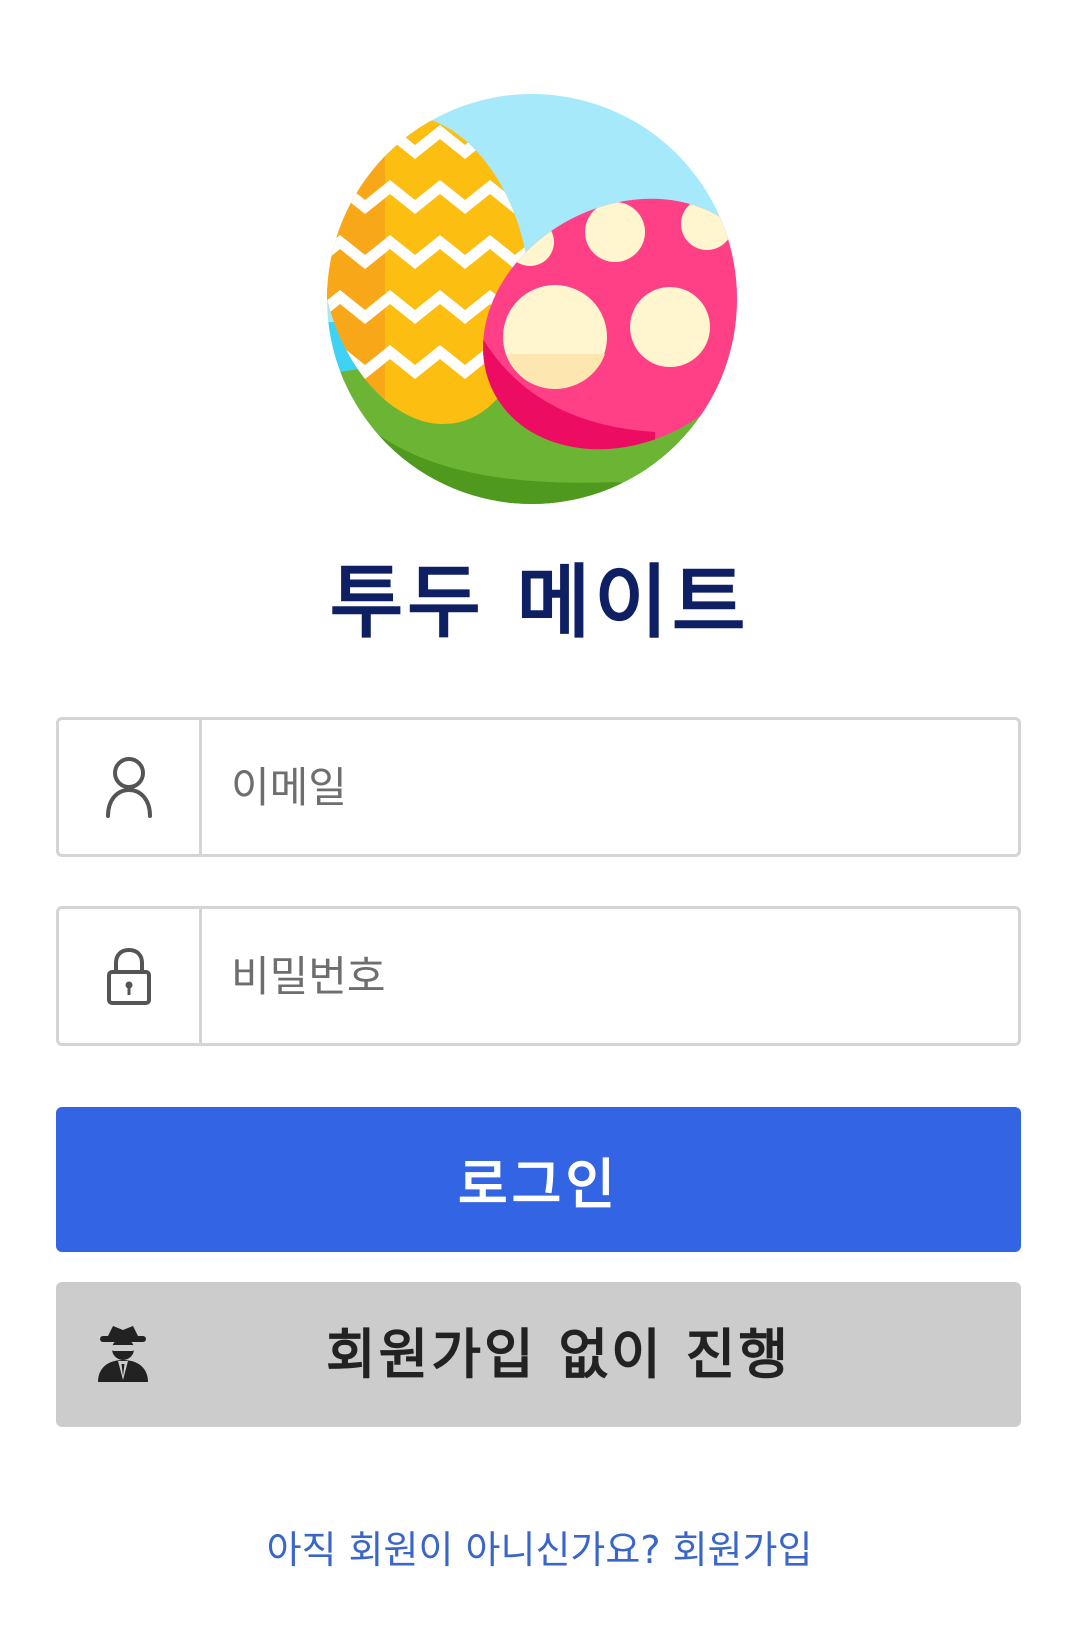 The height and width of the screenshot is (1627, 1079). Describe the element at coordinates (538, 1179) in the screenshot. I see `login-button: 로그인` at that location.